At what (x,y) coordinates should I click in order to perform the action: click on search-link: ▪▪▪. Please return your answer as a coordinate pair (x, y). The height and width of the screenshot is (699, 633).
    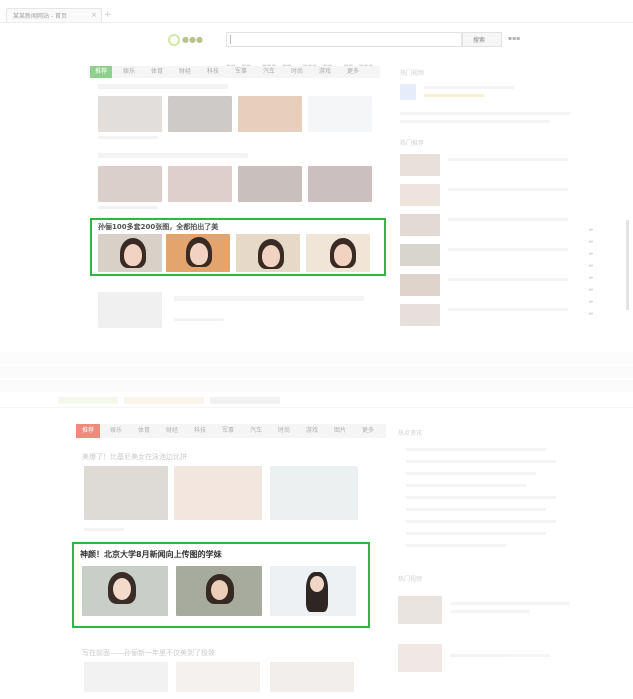
    Looking at the image, I should click on (514, 38).